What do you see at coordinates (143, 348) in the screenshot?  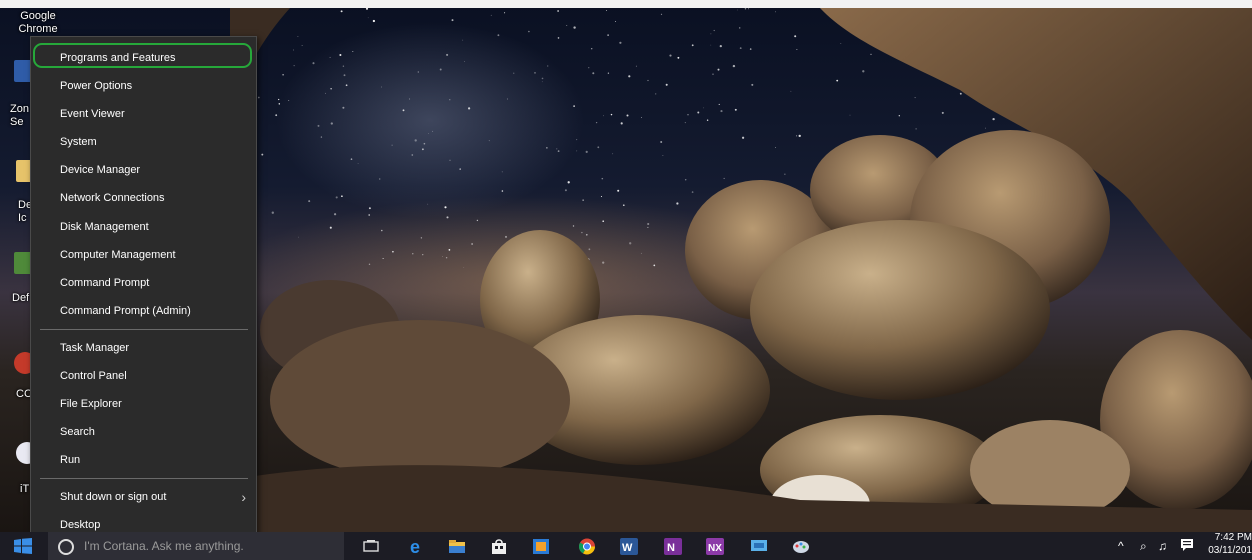 I see `menu-item-task-manager: Task Manager` at bounding box center [143, 348].